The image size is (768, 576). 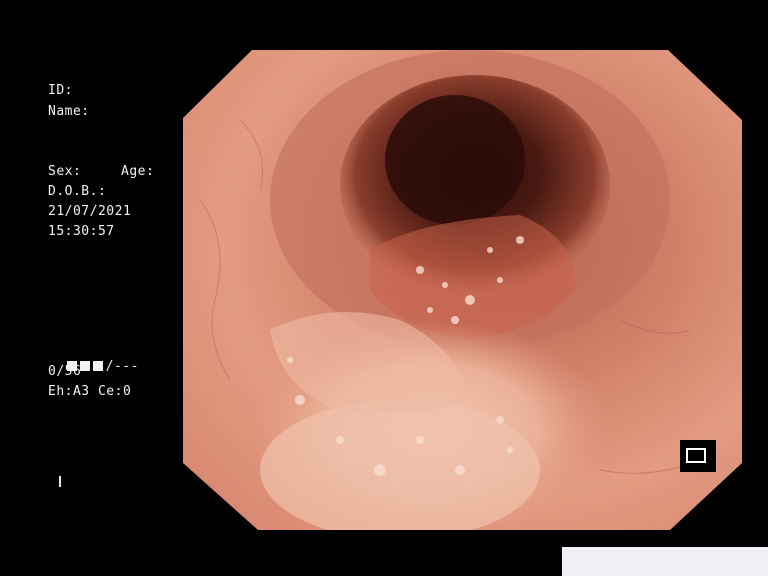 I want to click on enhancement-settings: Eh:A3 Ce:0, so click(x=90, y=391).